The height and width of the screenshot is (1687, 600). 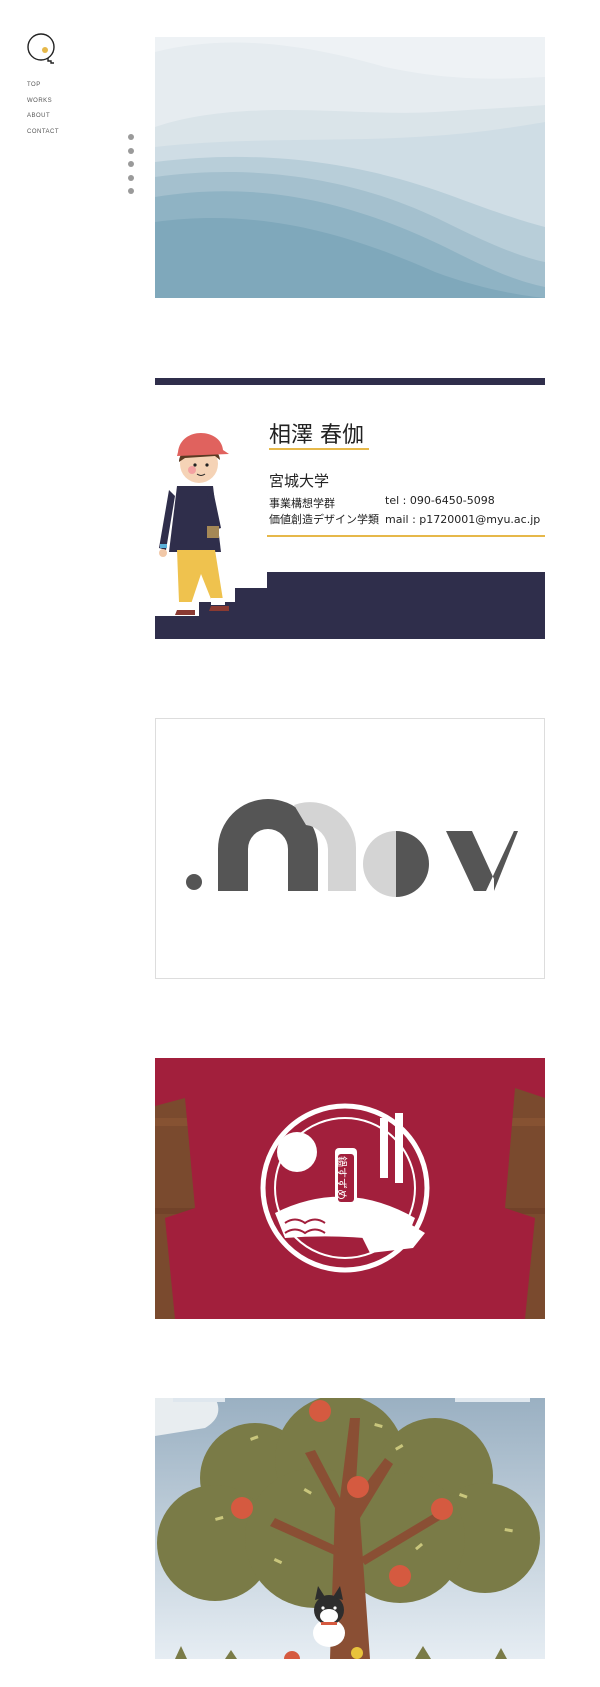 What do you see at coordinates (43, 104) in the screenshot?
I see `nav-item-works: WORKS` at bounding box center [43, 104].